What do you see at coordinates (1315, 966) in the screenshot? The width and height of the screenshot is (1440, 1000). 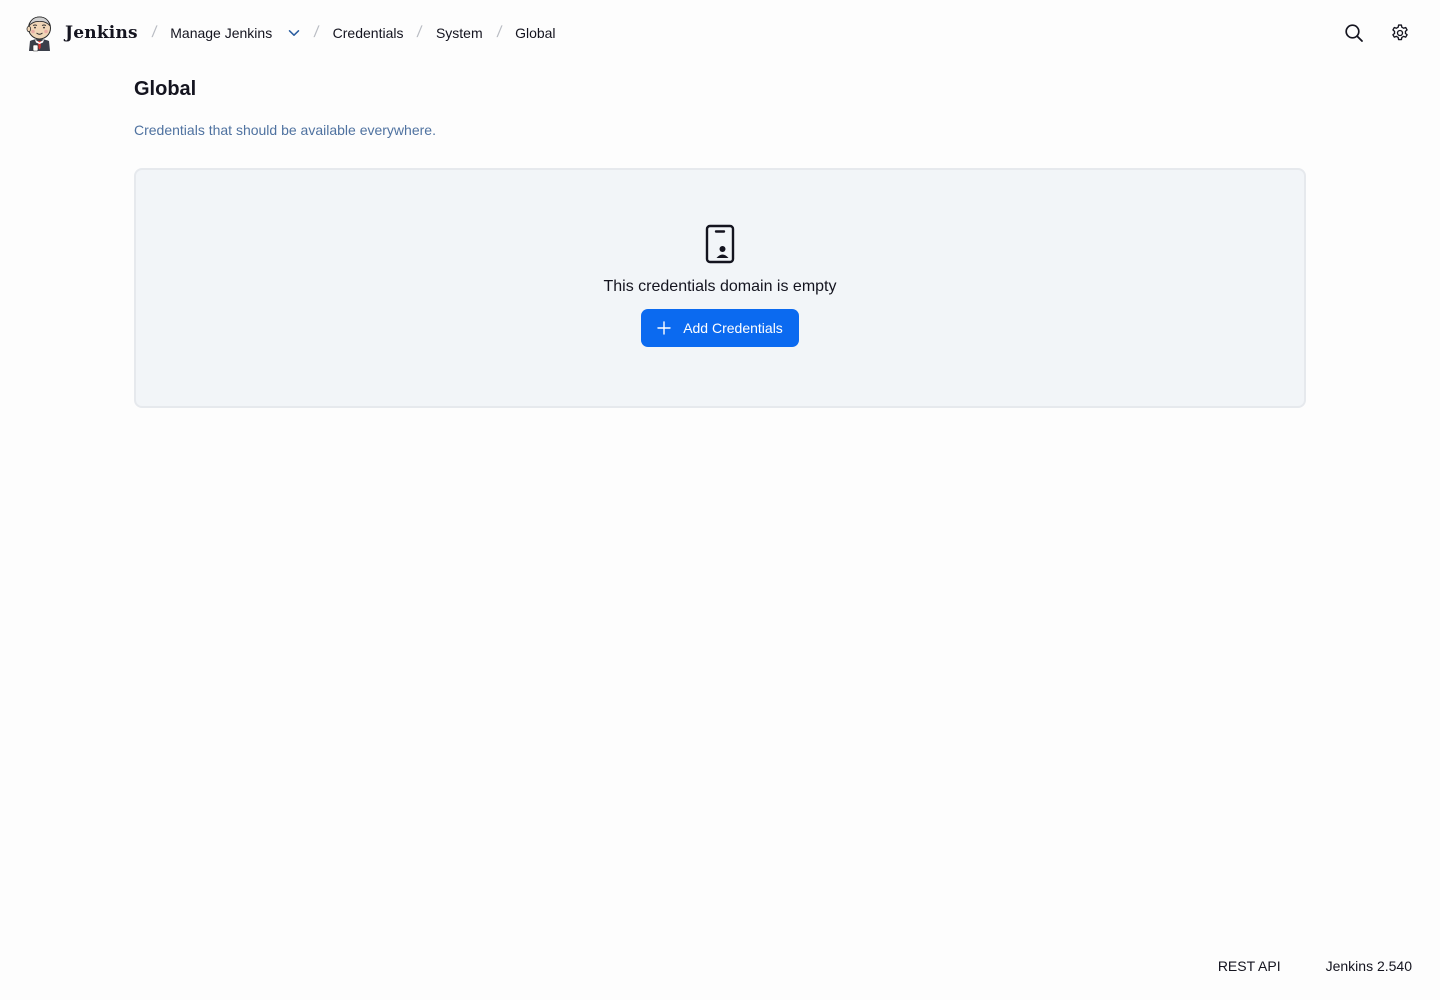 I see `page-footer: REST API Jenkins 2.540` at bounding box center [1315, 966].